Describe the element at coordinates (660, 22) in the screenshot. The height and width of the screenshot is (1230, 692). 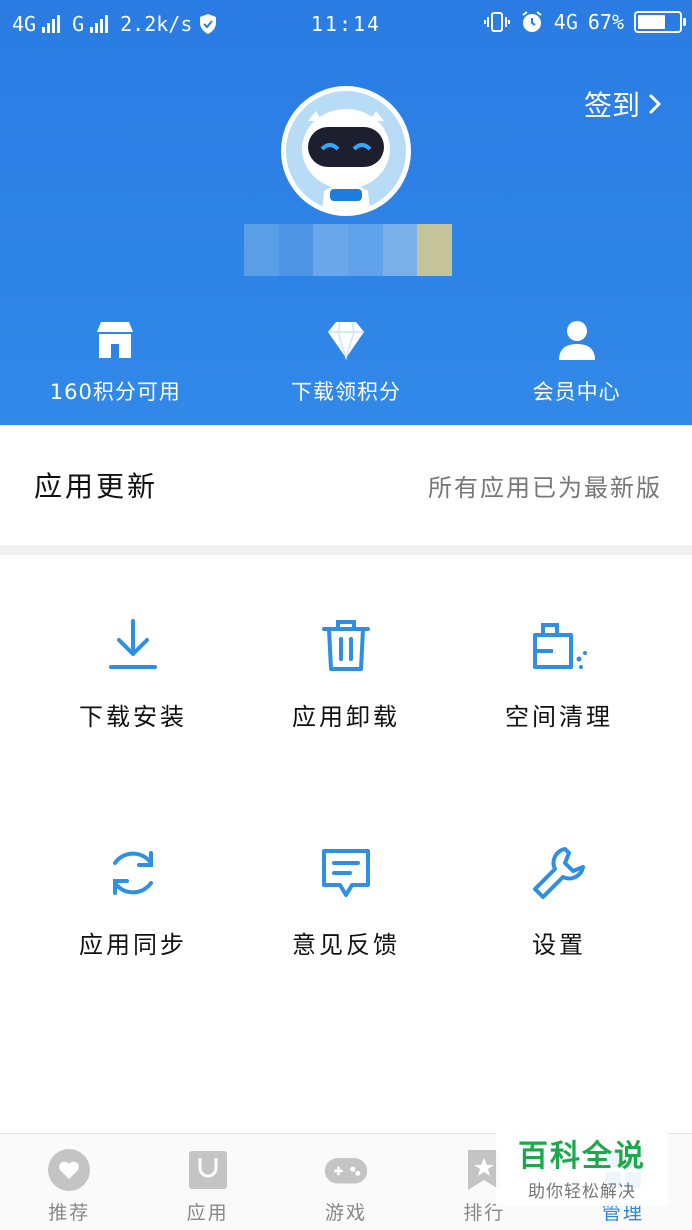
I see `battery-icon` at that location.